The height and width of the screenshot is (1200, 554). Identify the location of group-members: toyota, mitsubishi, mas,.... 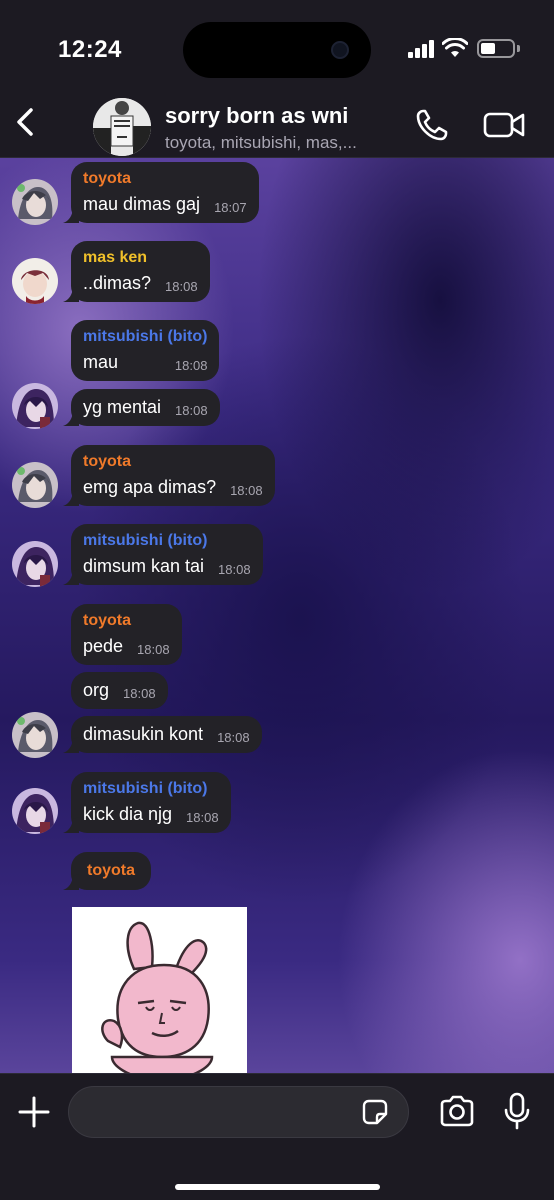
(261, 143).